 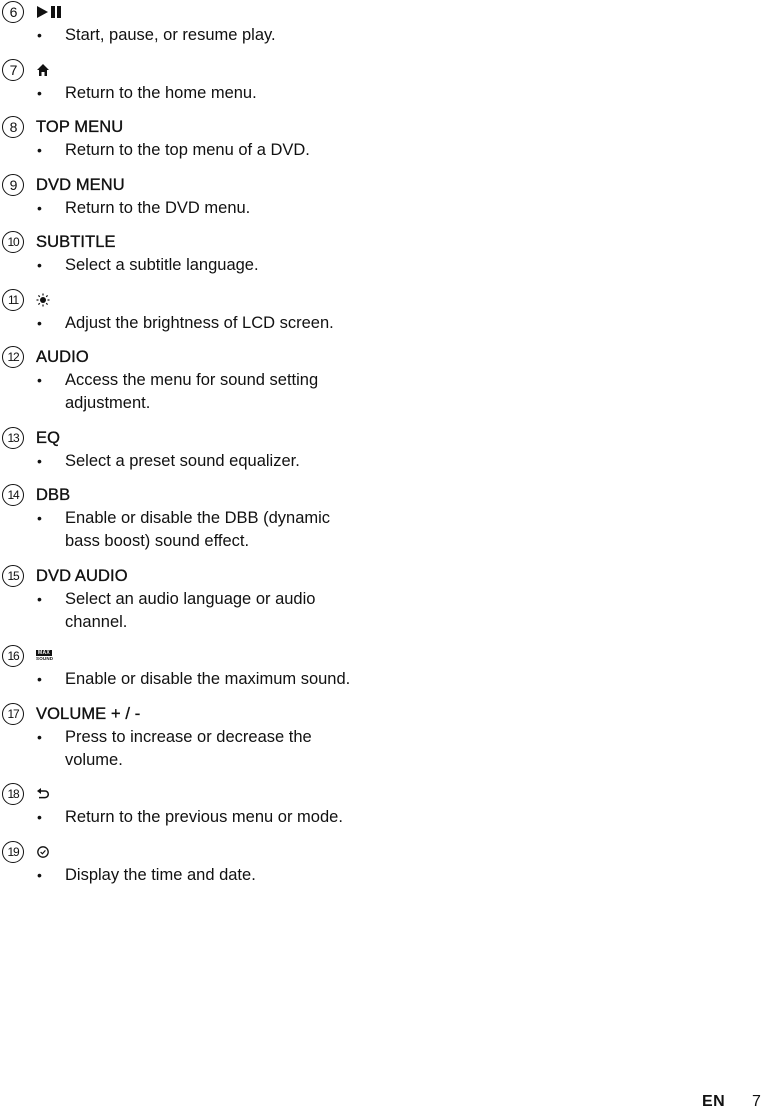 I want to click on max-sound-icon-bottom: SOUND, so click(x=45, y=658).